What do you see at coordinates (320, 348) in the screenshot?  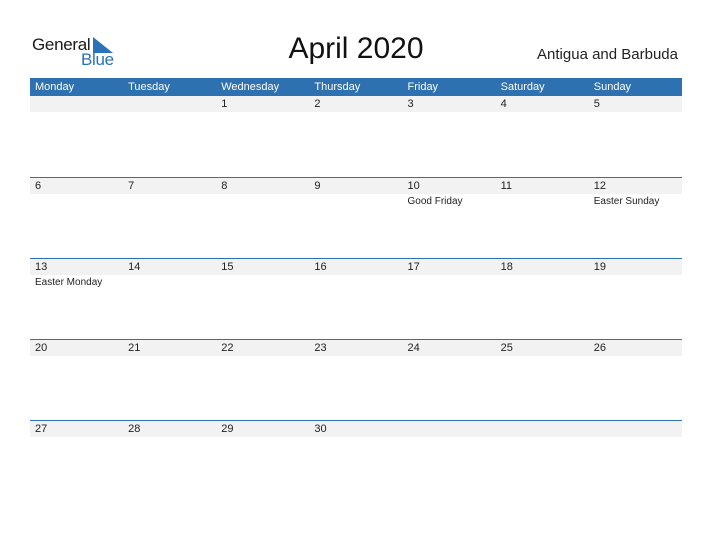 I see `day-number: 23` at bounding box center [320, 348].